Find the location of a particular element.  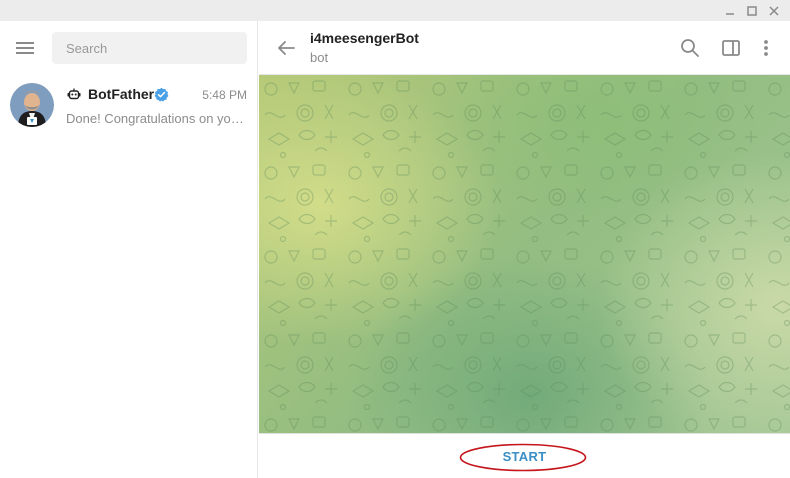

close-button is located at coordinates (774, 10).